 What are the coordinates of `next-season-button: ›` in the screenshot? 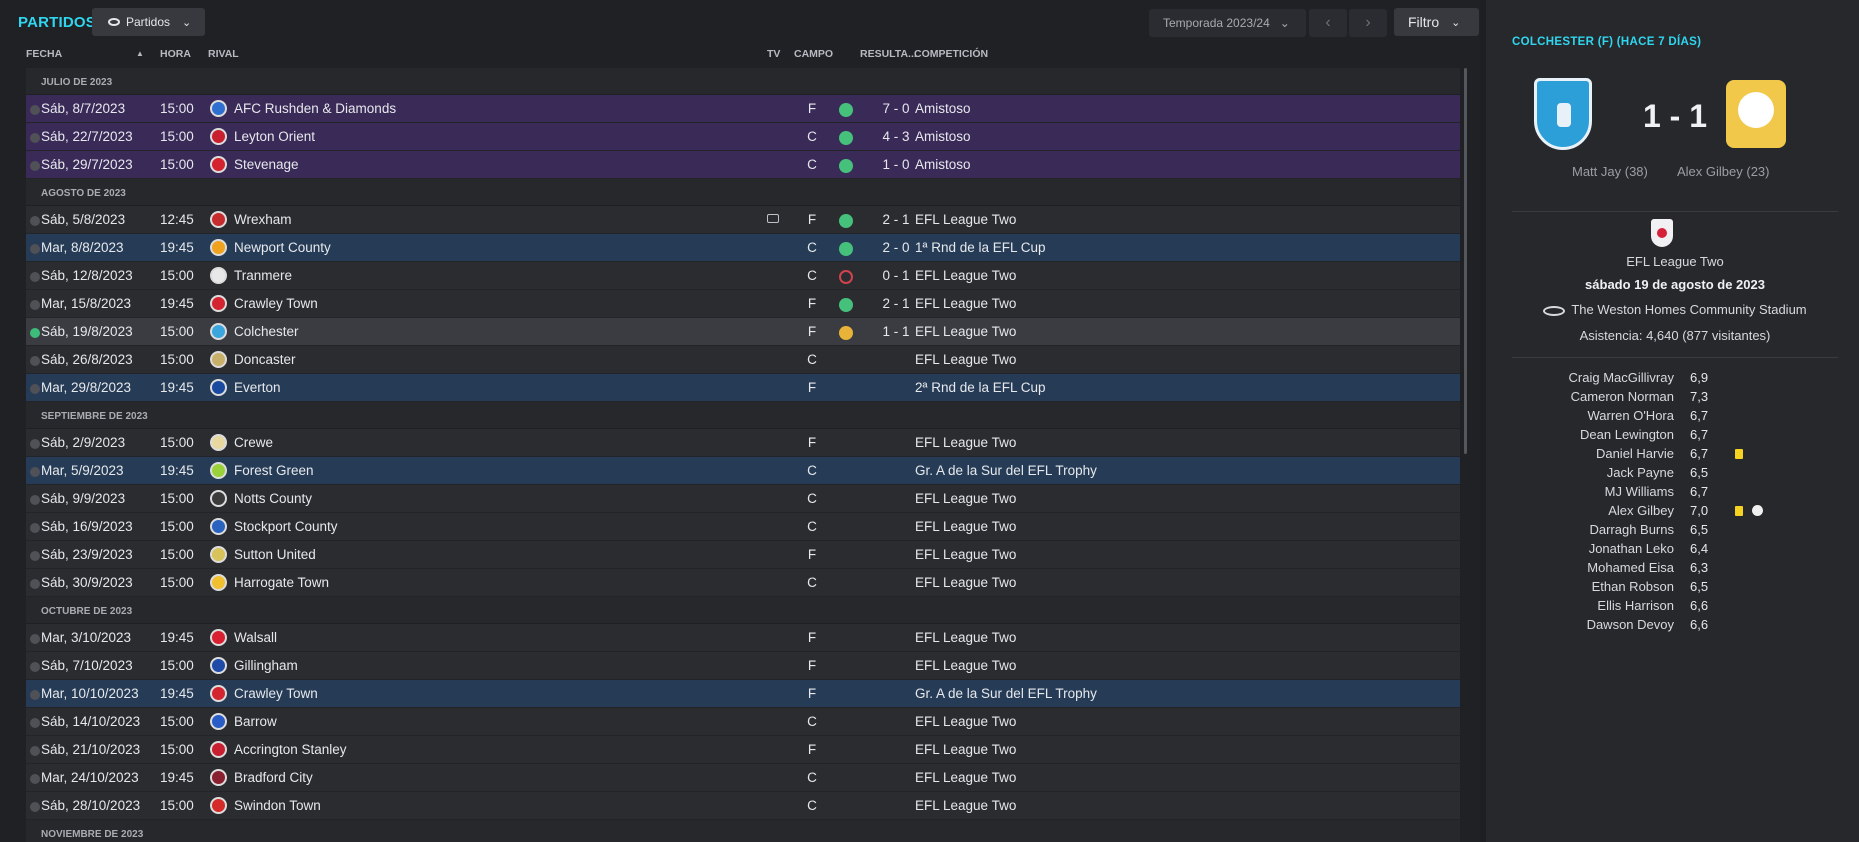 It's located at (1368, 23).